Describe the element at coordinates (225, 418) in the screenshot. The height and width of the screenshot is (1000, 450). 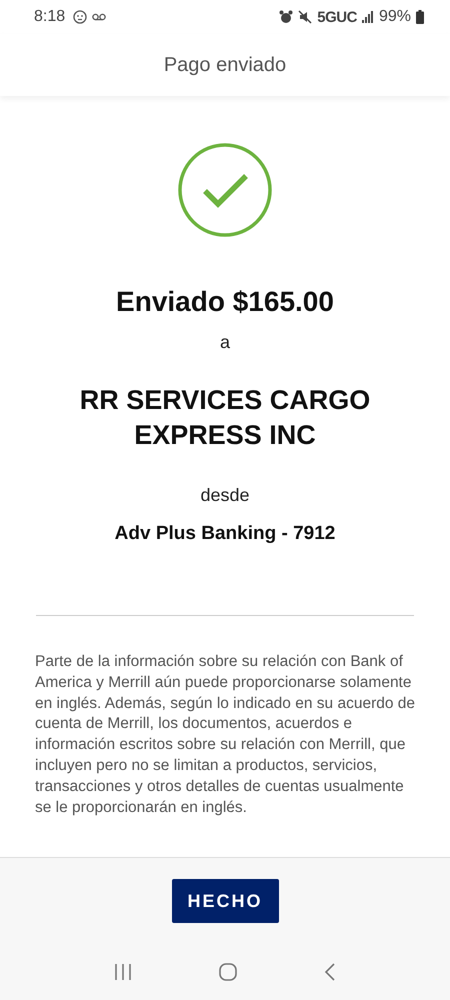
I see `recipient-name: RR SERVICES CARGO EXPRESS INC` at that location.